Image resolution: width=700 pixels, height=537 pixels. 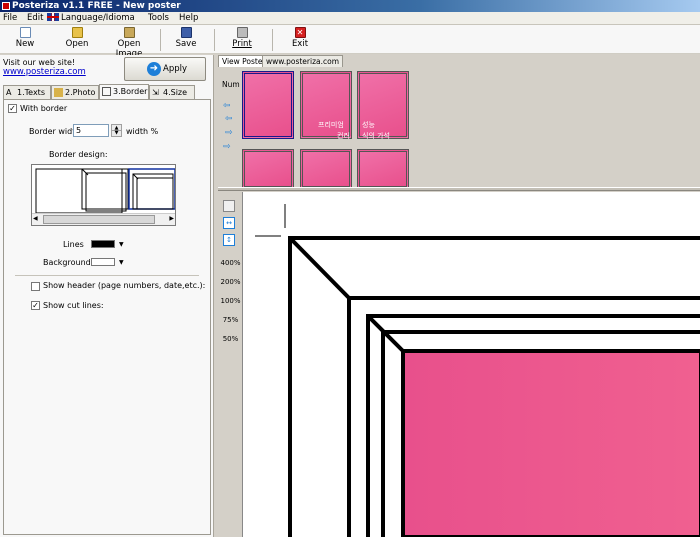 I want to click on print-label: Print, so click(x=242, y=44).